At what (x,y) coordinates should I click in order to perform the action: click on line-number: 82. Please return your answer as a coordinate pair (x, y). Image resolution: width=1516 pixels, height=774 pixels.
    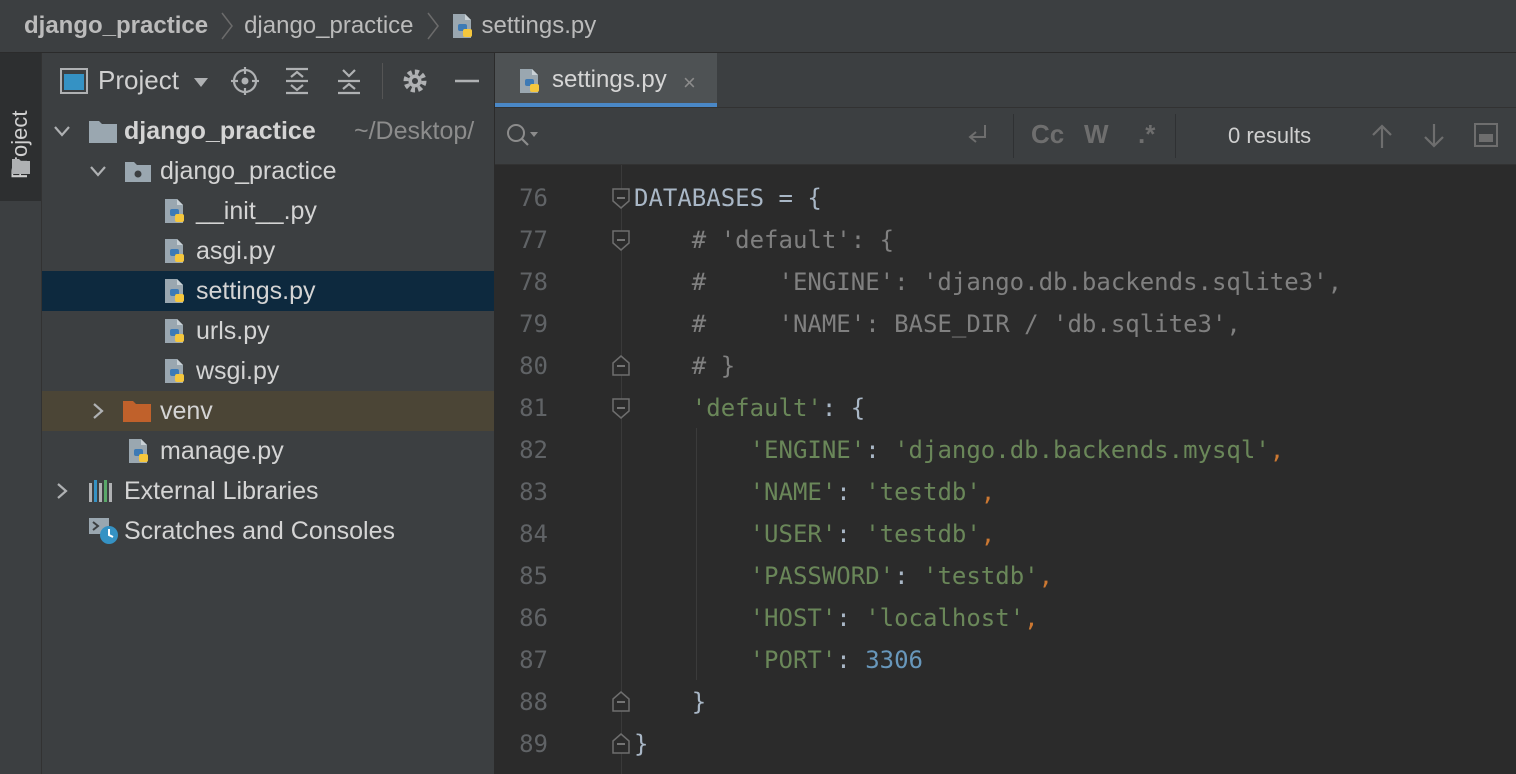
    Looking at the image, I should click on (533, 450).